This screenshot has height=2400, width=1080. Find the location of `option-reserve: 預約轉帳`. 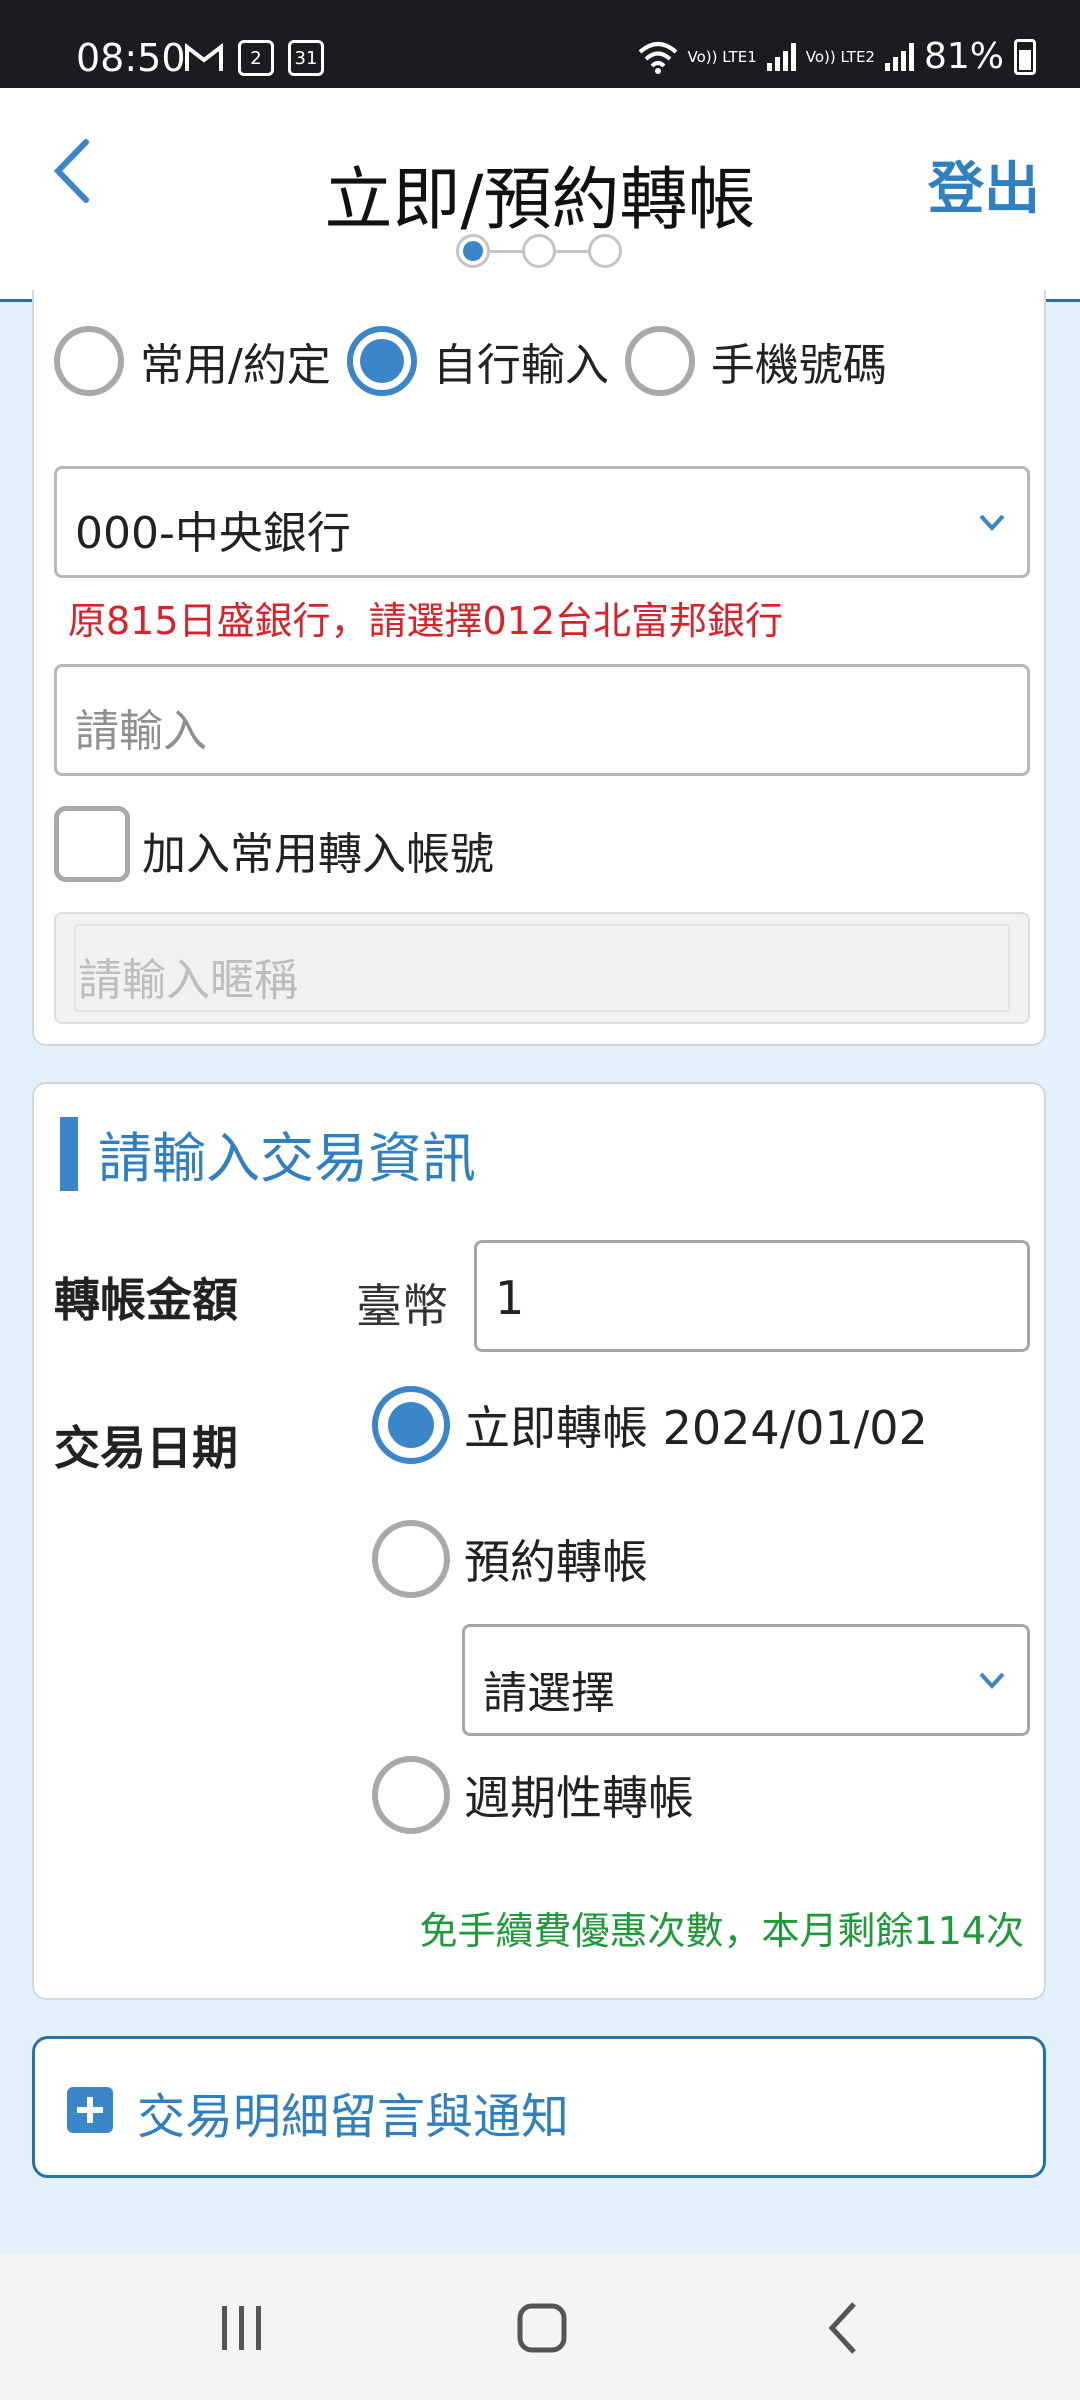

option-reserve: 預約轉帳 is located at coordinates (510, 1559).